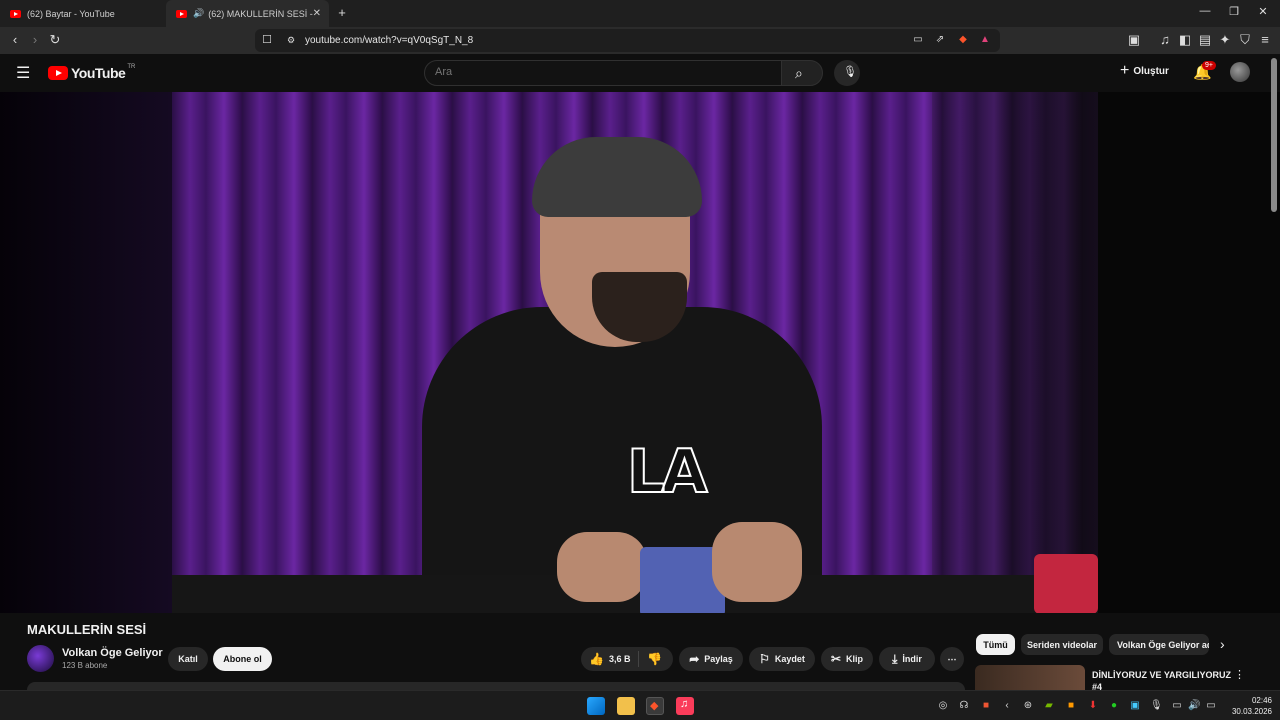 The image size is (1280, 720). Describe the element at coordinates (782, 659) in the screenshot. I see `save-button: ⚐ Kaydet` at that location.